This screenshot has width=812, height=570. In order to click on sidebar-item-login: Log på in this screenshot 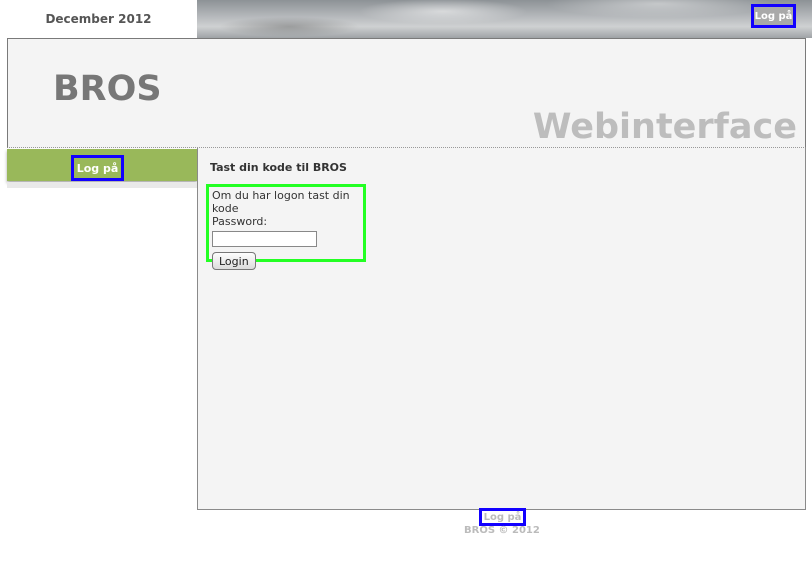, I will do `click(98, 168)`.